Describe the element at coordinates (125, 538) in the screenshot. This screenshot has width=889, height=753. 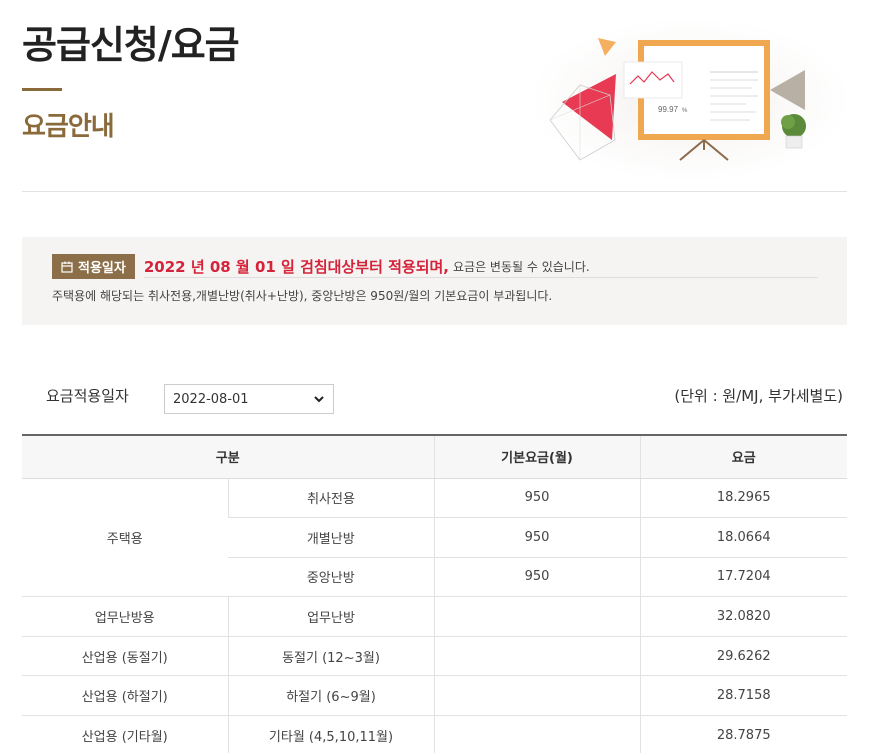
I see `group-cell: 주택용` at that location.